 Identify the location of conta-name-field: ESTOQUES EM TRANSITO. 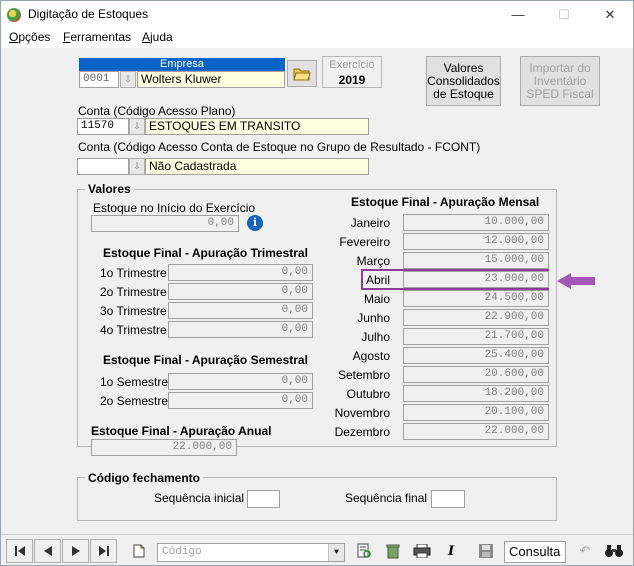
(257, 126).